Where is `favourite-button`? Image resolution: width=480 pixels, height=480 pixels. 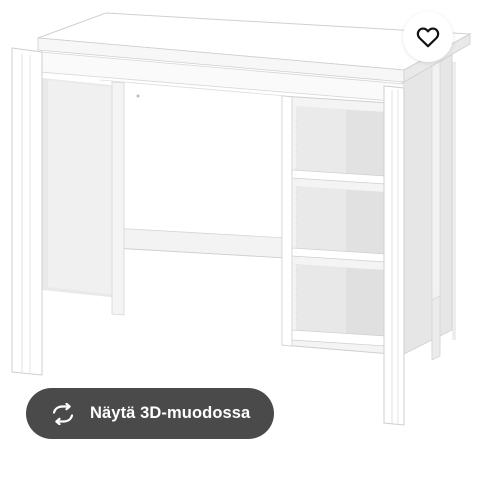
favourite-button is located at coordinates (428, 37).